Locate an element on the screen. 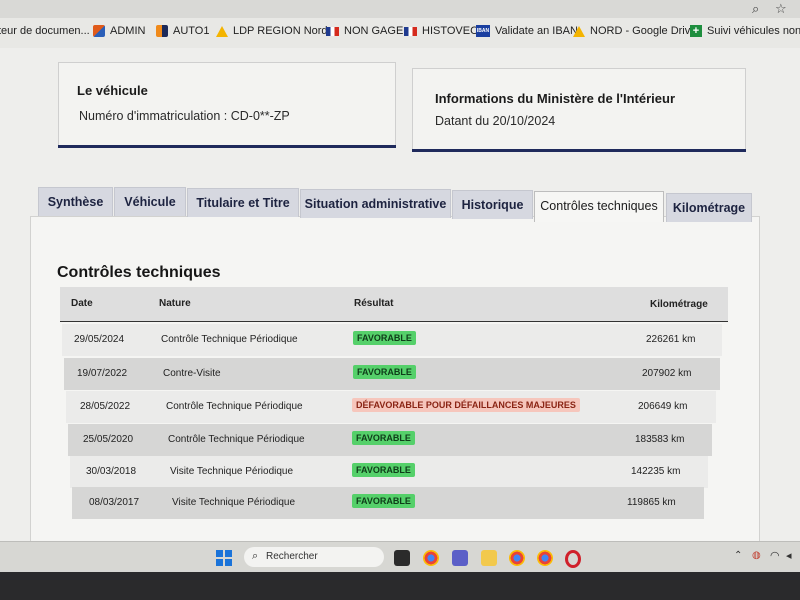  tray-app-icon: ◍ is located at coordinates (756, 555).